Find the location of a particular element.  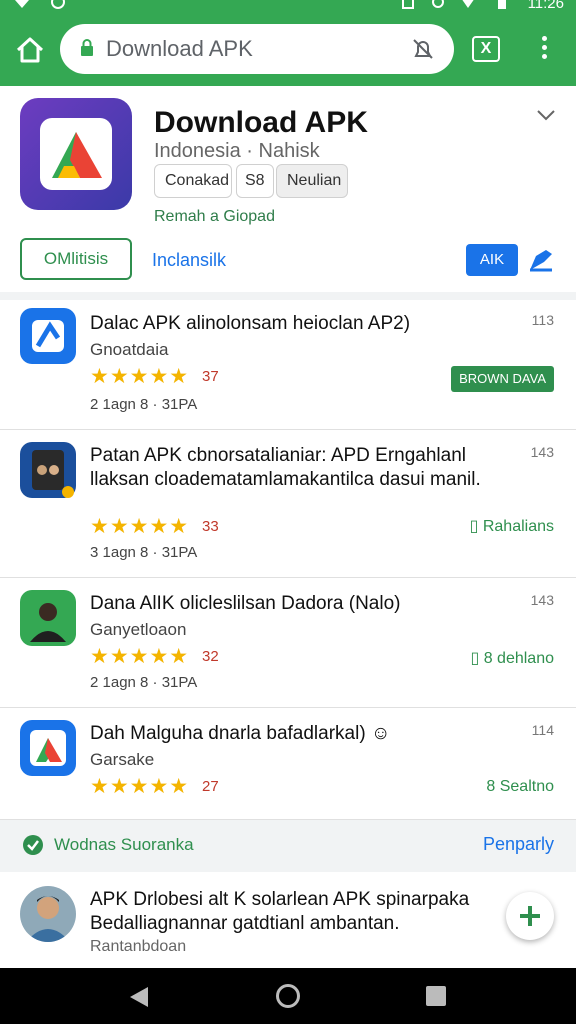

comment-author: Rantanbdoan is located at coordinates (138, 946).